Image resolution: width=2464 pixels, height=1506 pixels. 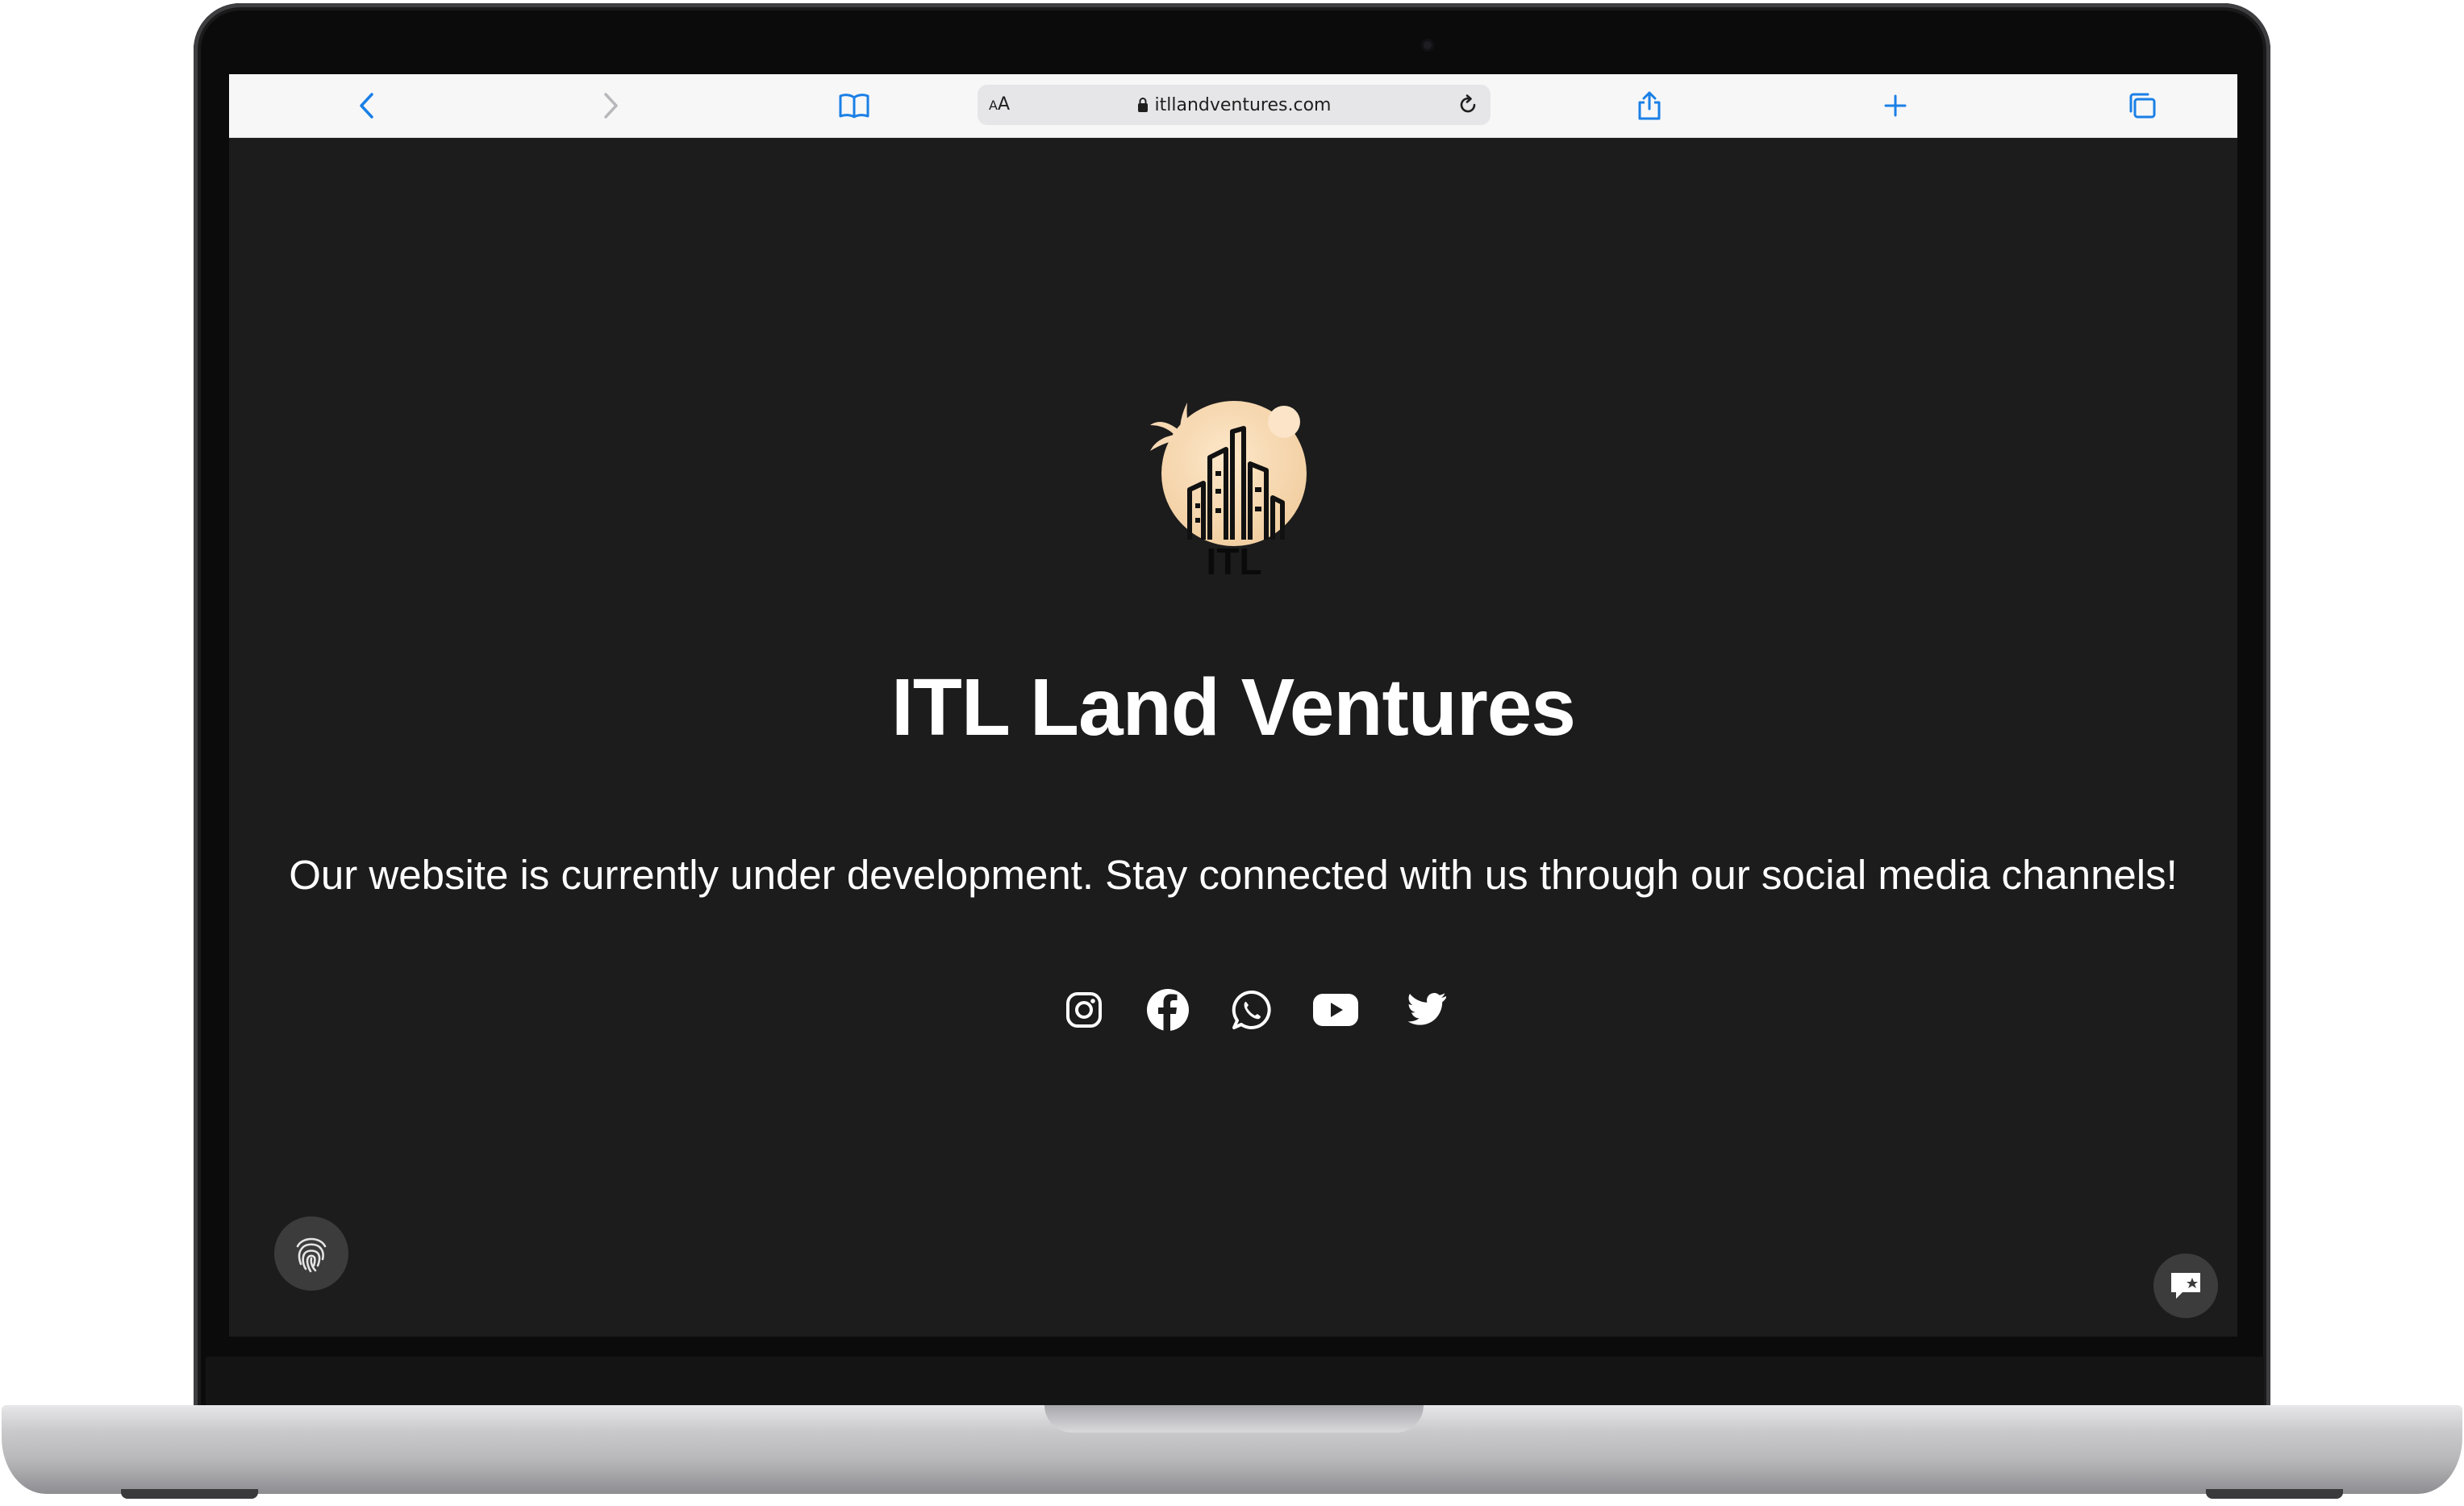 I want to click on share-button, so click(x=1649, y=106).